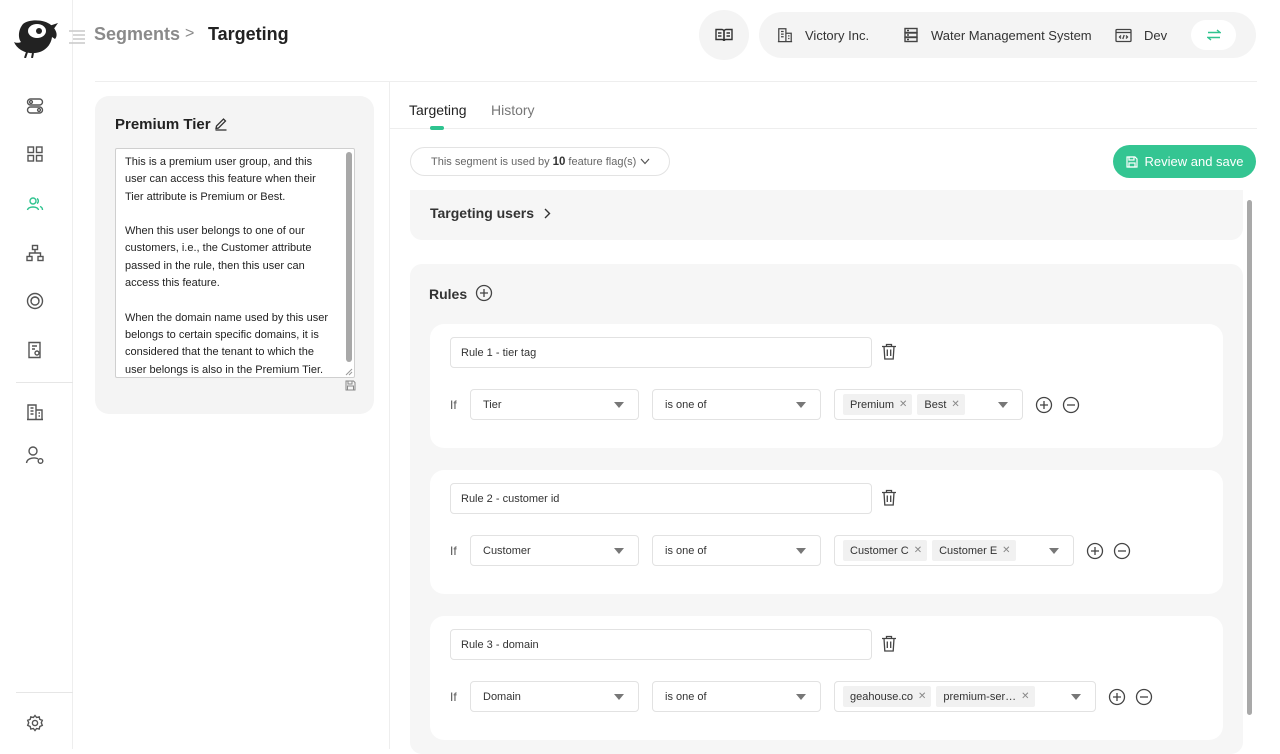  Describe the element at coordinates (879, 550) in the screenshot. I see `value-tag-label: Customer C` at that location.